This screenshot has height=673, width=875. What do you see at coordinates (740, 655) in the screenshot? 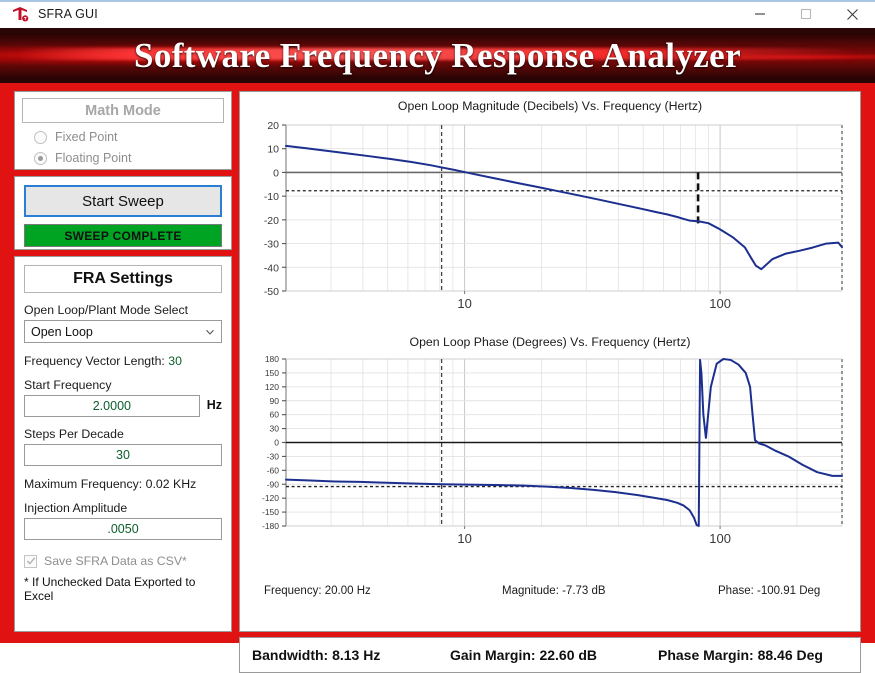
I see `phase-margin-value: Phase Margin: 88.46 Deg` at bounding box center [740, 655].